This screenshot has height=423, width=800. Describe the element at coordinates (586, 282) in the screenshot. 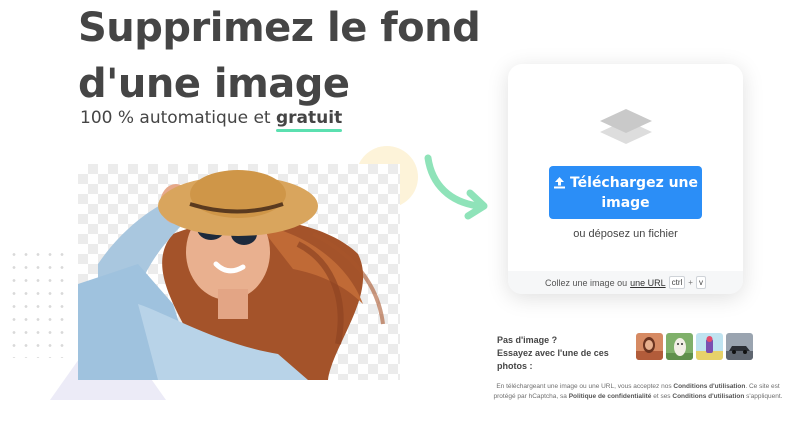

I see `paste-text: Collez une image ou` at that location.